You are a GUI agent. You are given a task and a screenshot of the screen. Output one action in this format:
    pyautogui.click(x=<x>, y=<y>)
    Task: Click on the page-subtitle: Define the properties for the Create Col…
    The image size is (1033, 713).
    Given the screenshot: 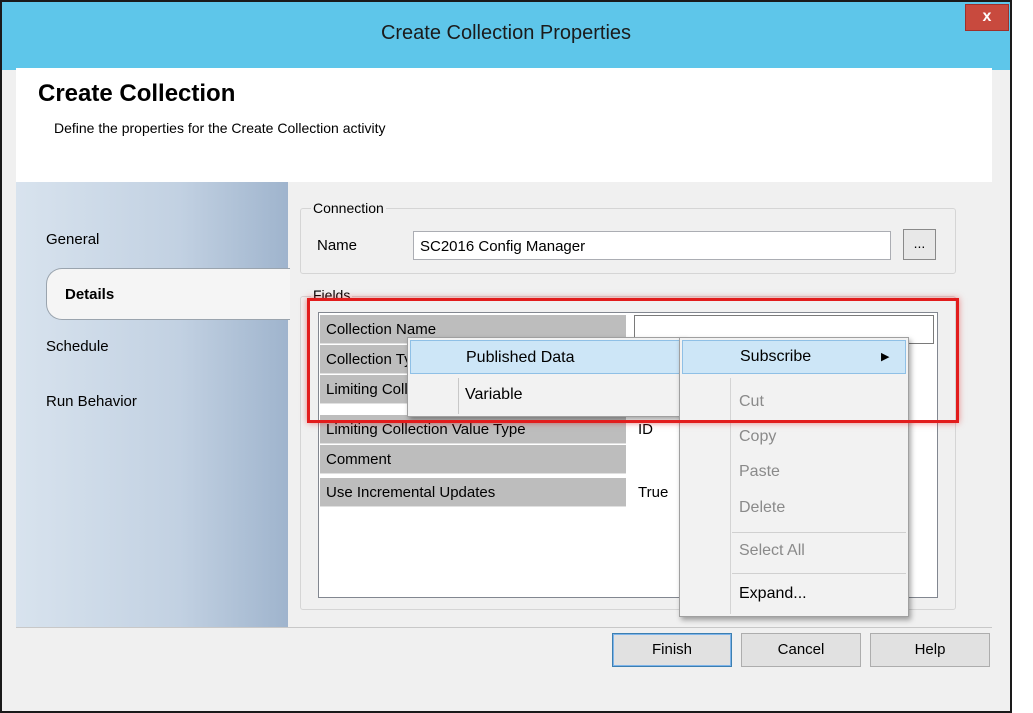 What is the action you would take?
    pyautogui.click(x=220, y=128)
    